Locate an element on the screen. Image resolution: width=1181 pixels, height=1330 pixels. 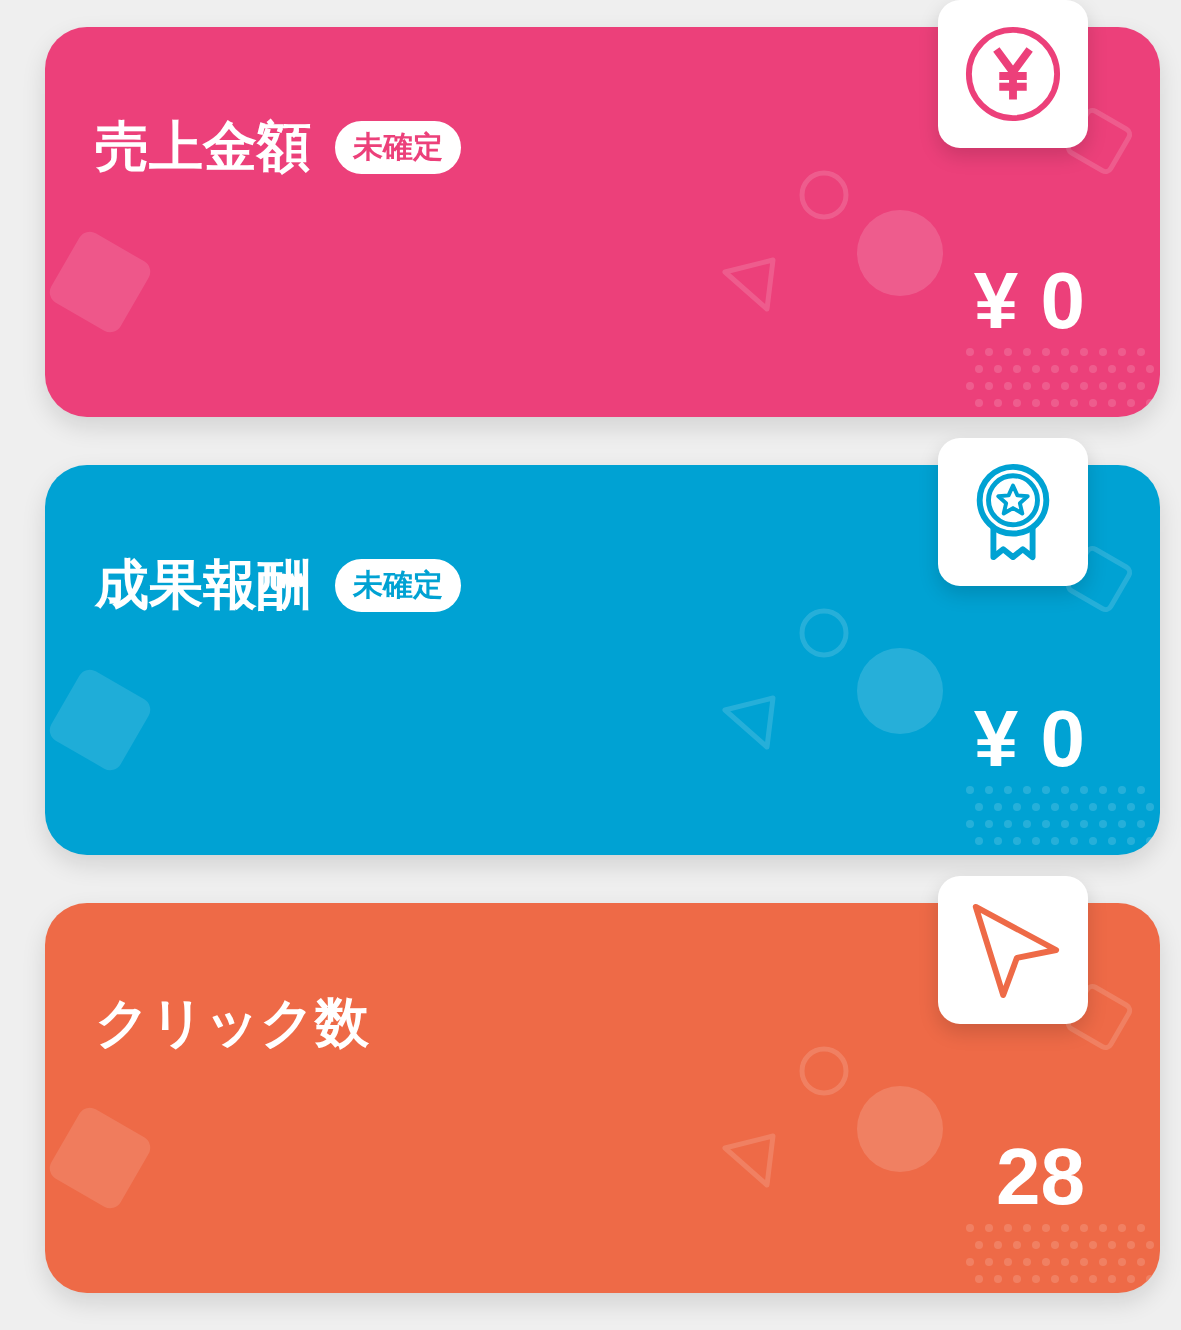
stat-value: 28 is located at coordinates (1040, 1177).